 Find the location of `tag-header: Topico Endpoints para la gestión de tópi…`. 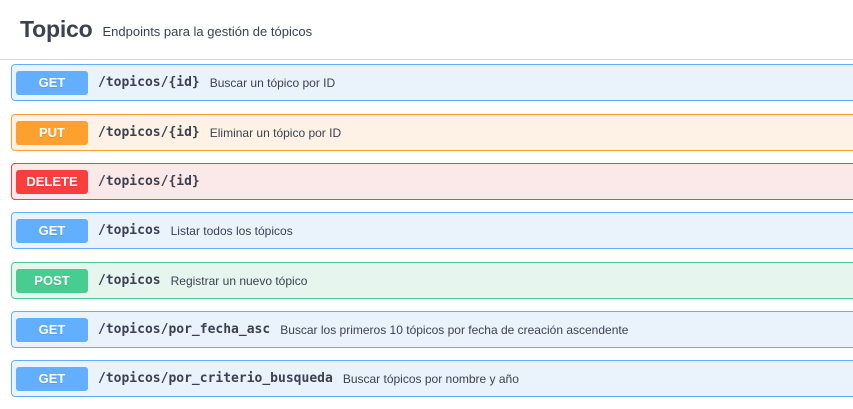

tag-header: Topico Endpoints para la gestión de tópi… is located at coordinates (426, 30).